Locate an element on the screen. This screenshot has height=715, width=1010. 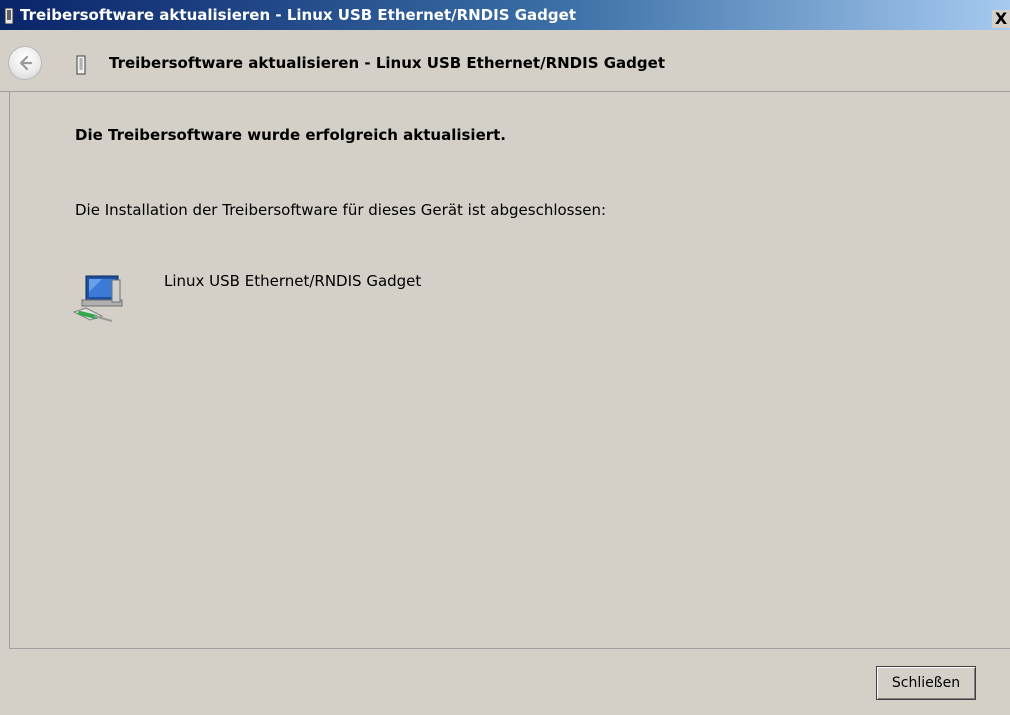
back-button is located at coordinates (25, 63).